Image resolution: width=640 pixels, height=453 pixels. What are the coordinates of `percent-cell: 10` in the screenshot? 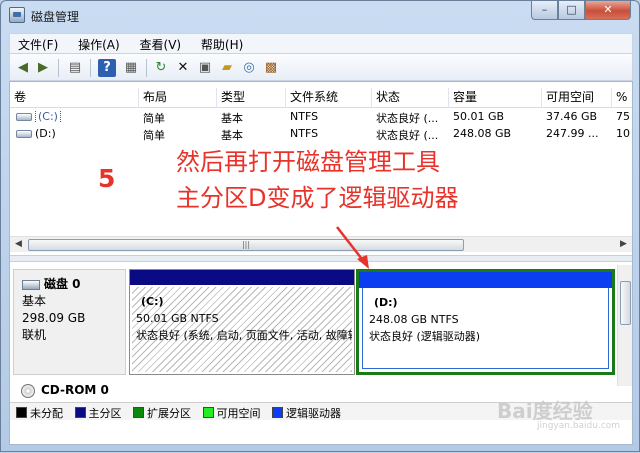 It's located at (623, 133).